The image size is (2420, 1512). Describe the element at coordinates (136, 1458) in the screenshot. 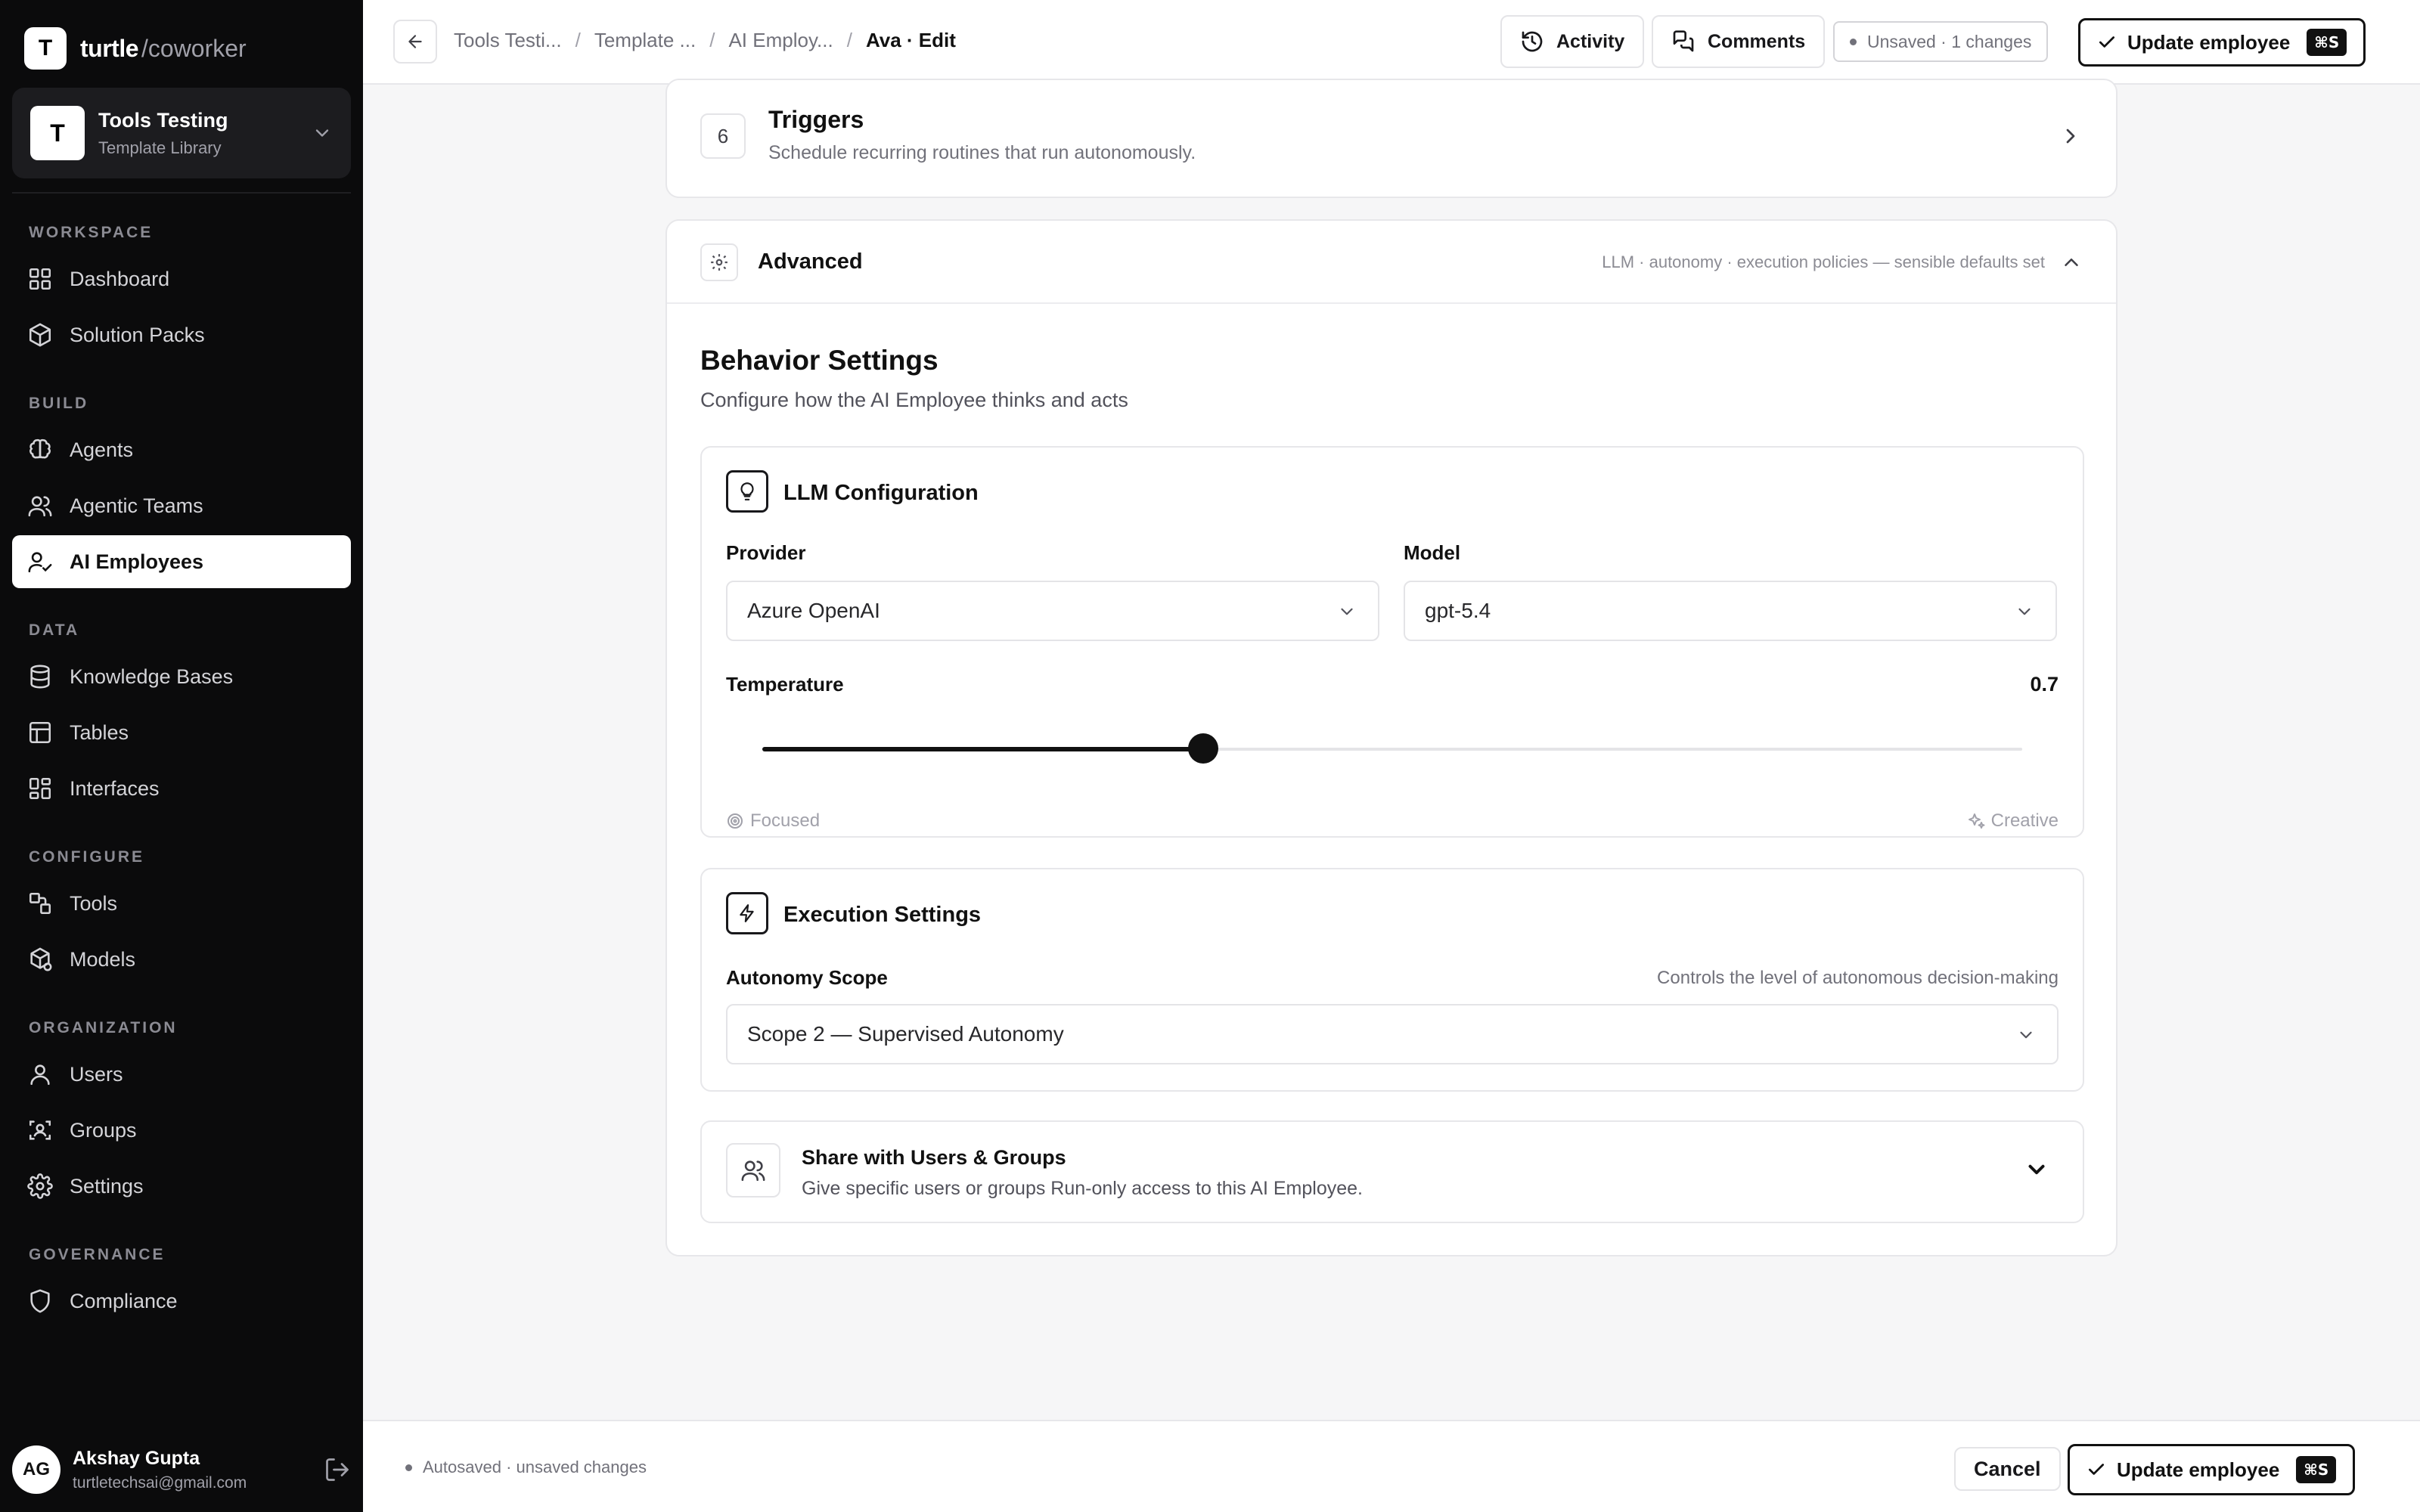

I see `user-name: Akshay Gupta` at that location.